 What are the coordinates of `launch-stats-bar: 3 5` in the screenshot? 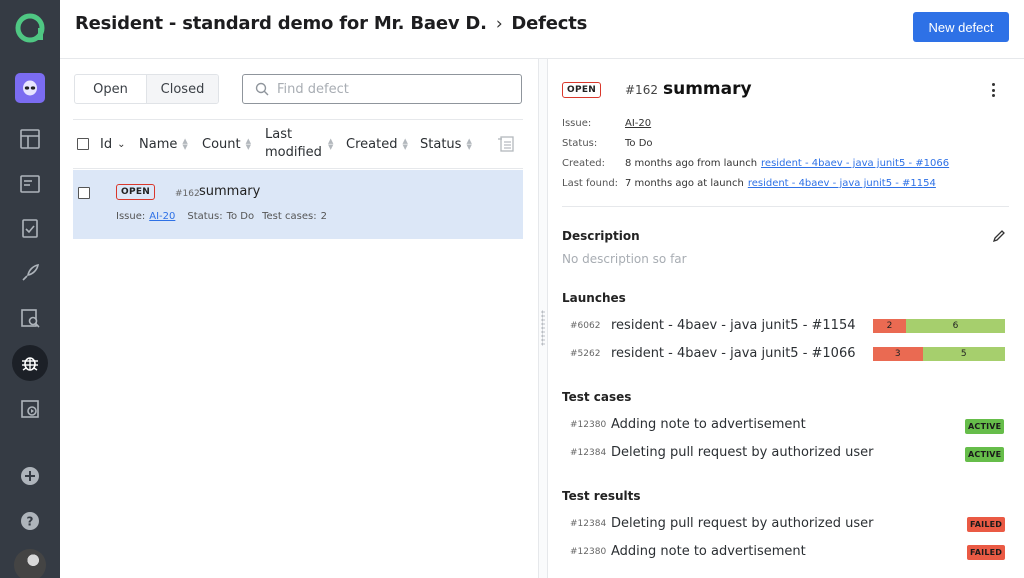 It's located at (939, 354).